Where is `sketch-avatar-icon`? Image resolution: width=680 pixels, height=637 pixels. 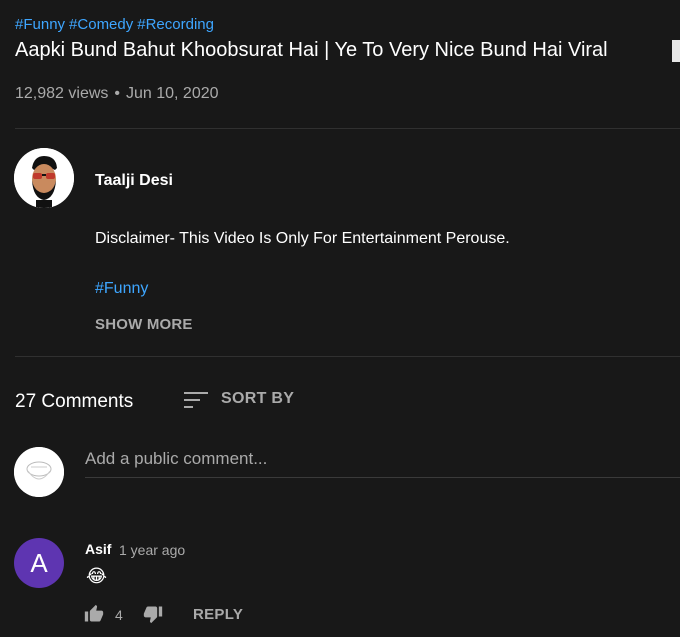
sketch-avatar-icon is located at coordinates (39, 472).